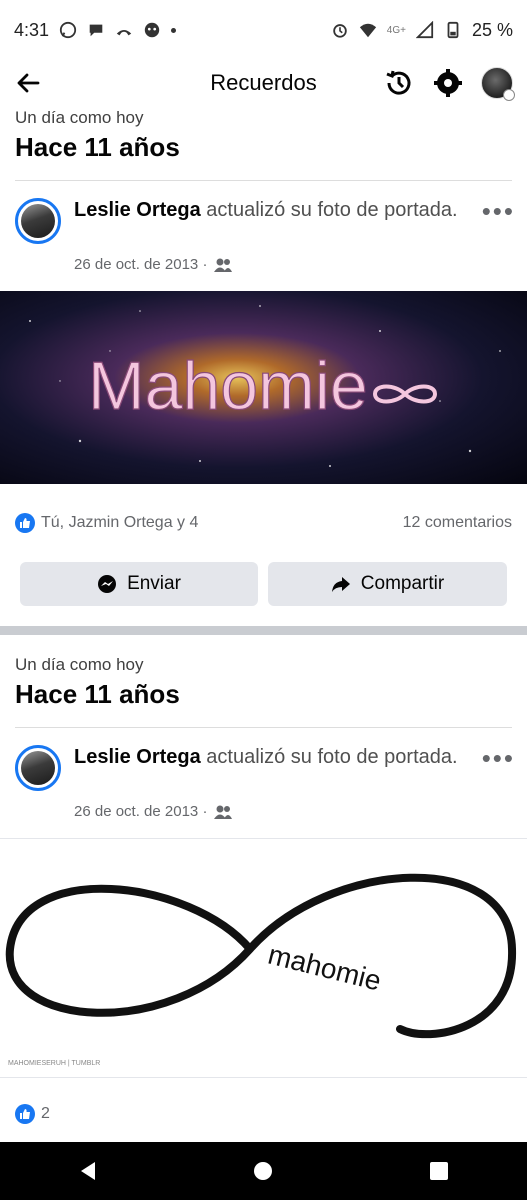 Image resolution: width=527 pixels, height=1200 pixels. Describe the element at coordinates (263, 83) in the screenshot. I see `top-bar: Recuerdos` at that location.